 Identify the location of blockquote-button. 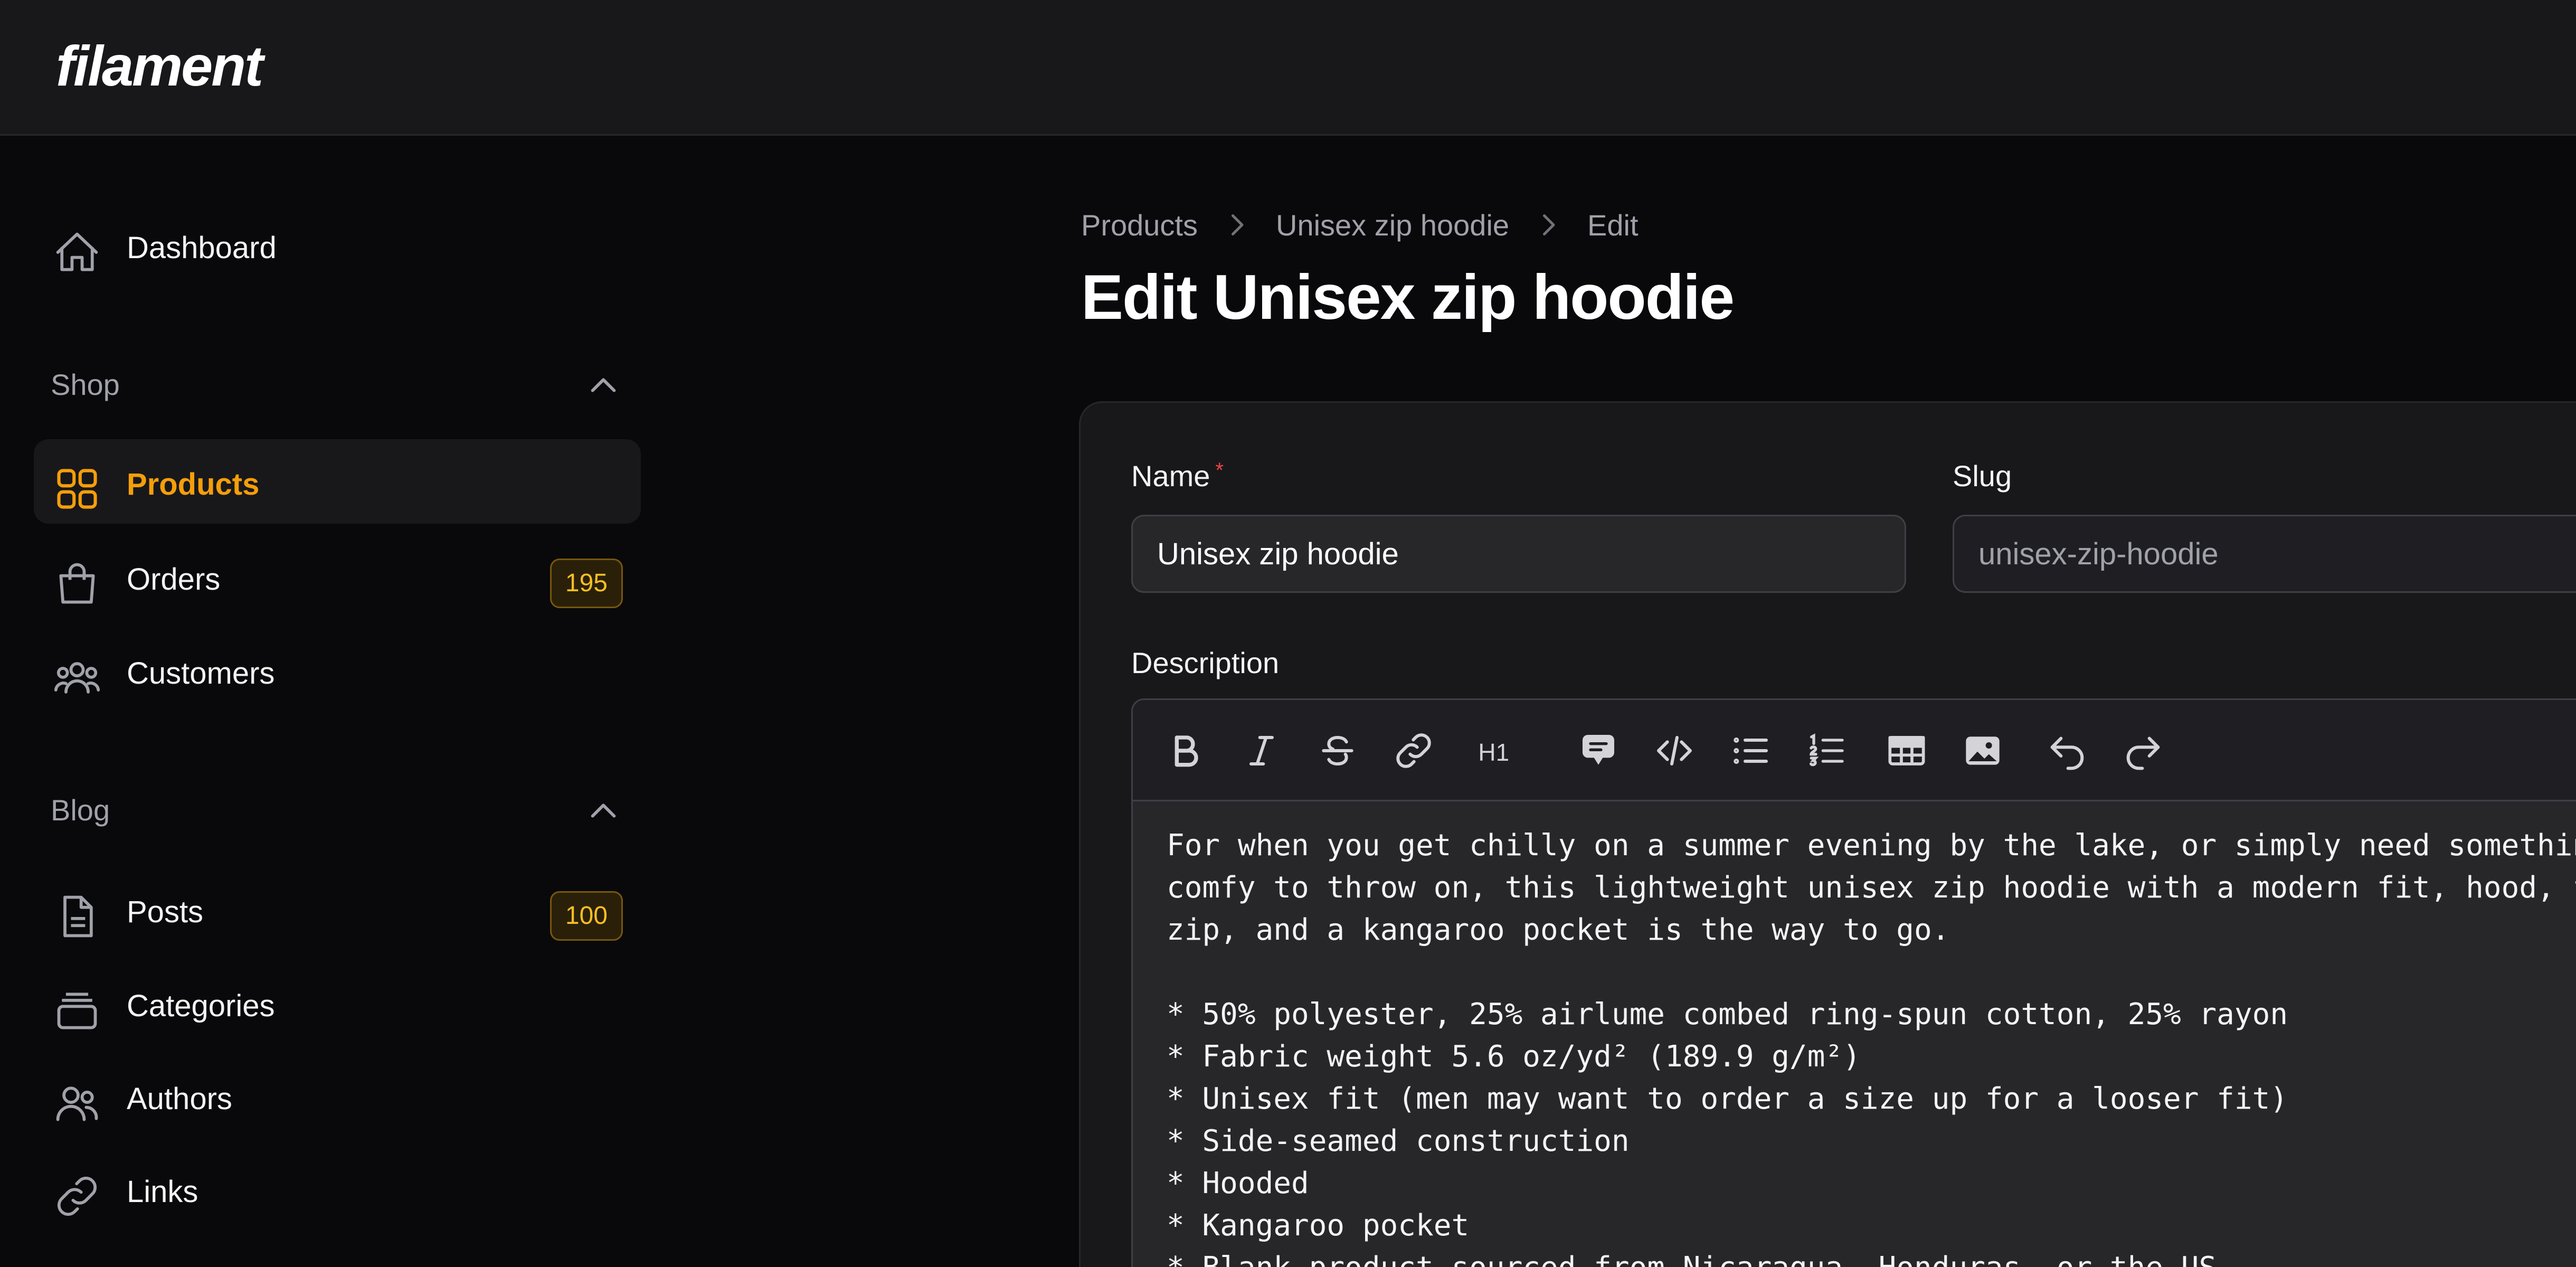
(1598, 751).